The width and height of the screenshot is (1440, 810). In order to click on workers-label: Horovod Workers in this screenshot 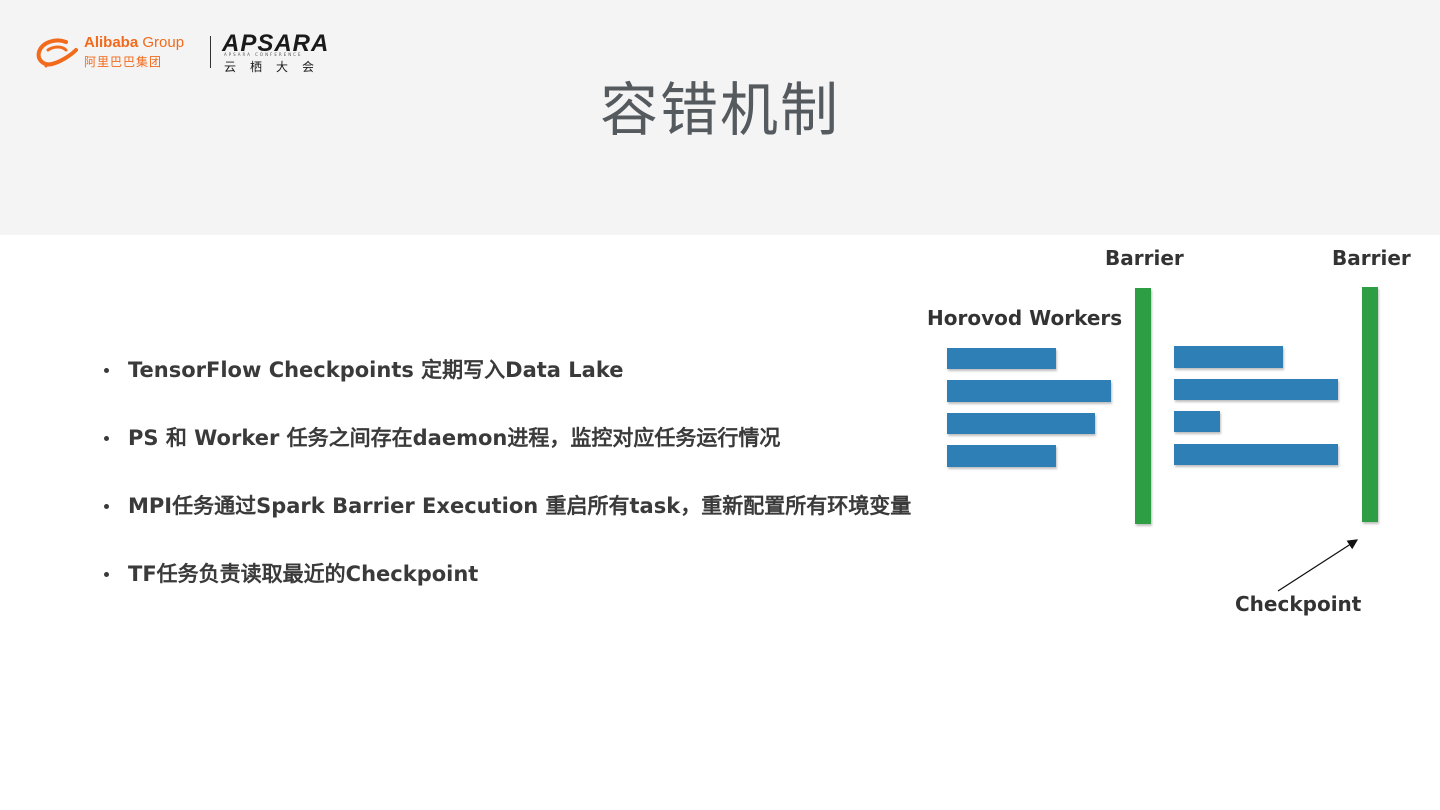, I will do `click(1025, 318)`.